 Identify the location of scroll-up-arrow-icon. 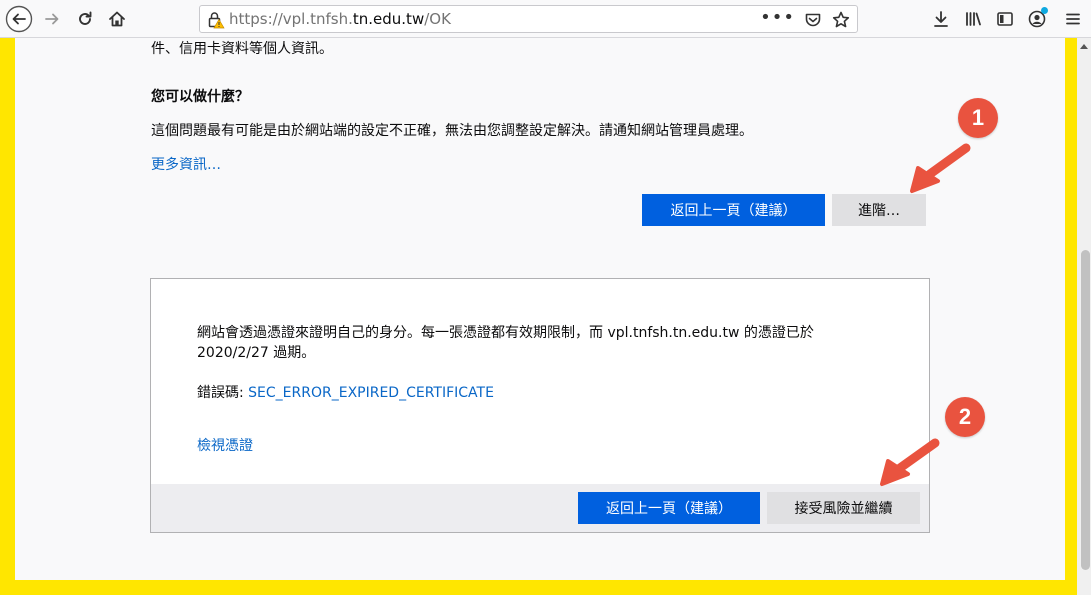
(1084, 46).